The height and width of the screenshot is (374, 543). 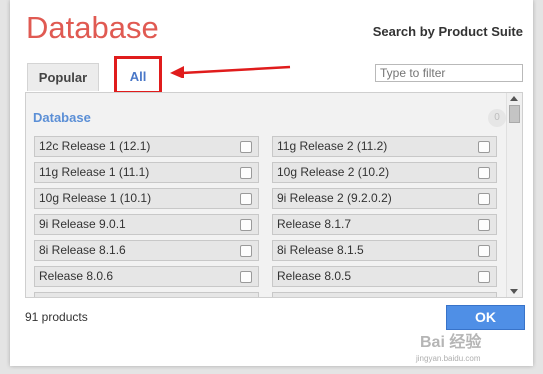 I want to click on item-label: 12c Release 1 (12.1), so click(x=95, y=146).